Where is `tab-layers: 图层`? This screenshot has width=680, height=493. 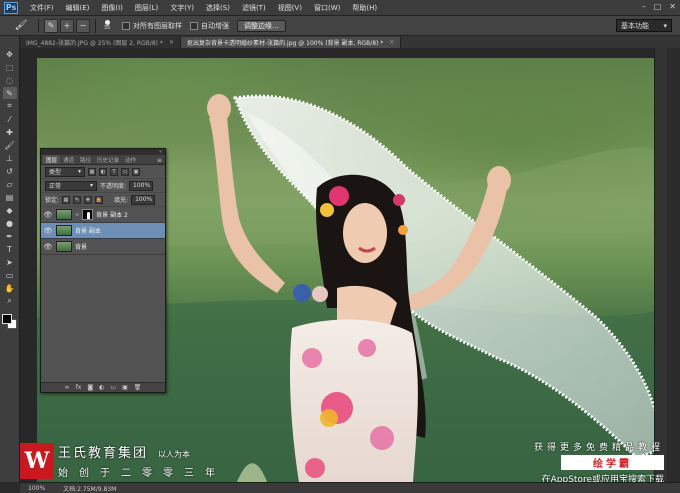 tab-layers: 图层 is located at coordinates (52, 159).